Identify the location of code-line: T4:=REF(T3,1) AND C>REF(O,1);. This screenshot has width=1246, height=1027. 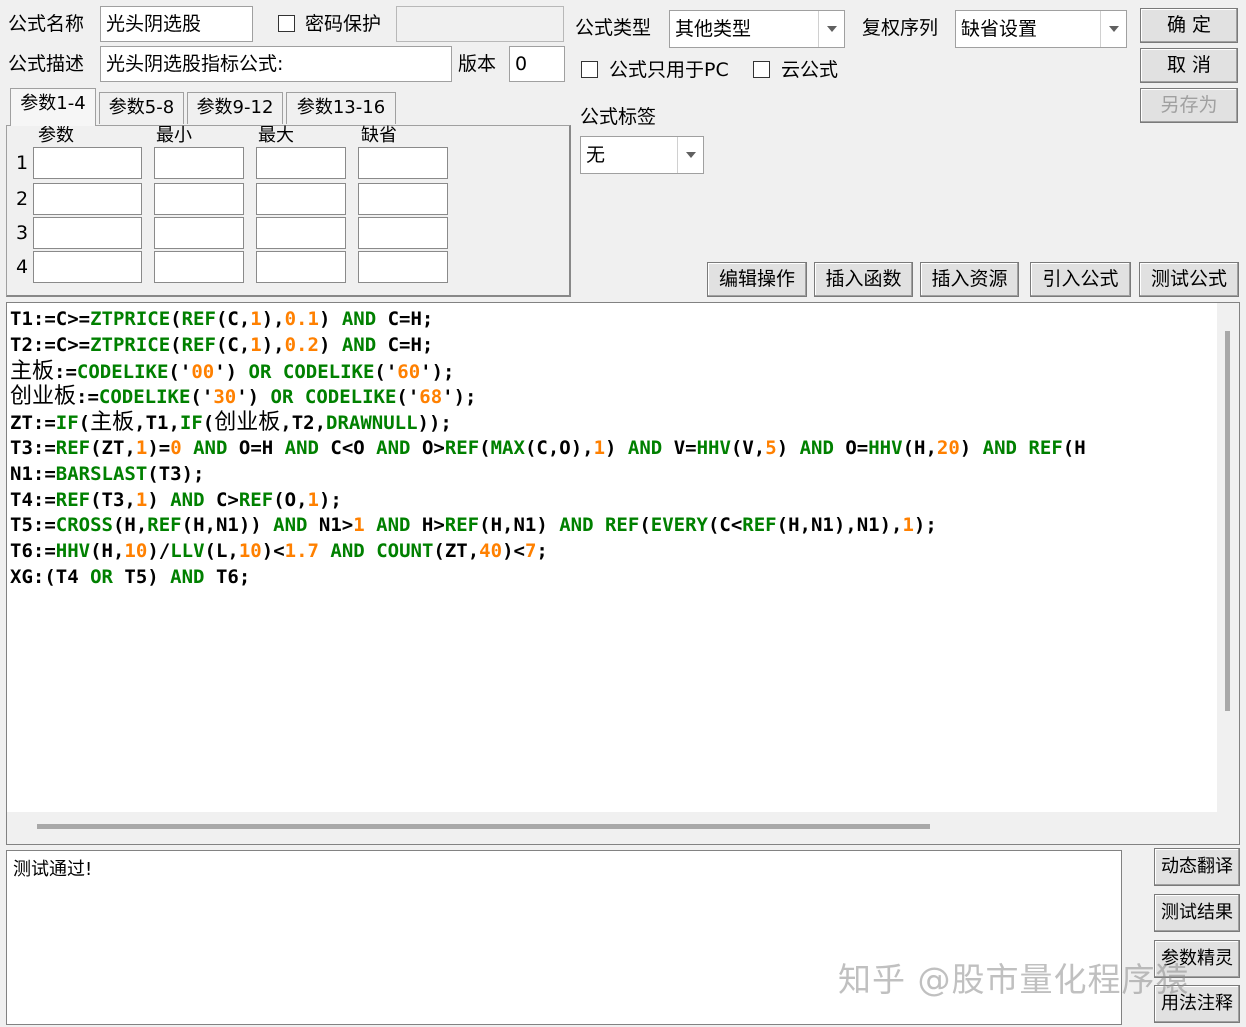
(611, 501).